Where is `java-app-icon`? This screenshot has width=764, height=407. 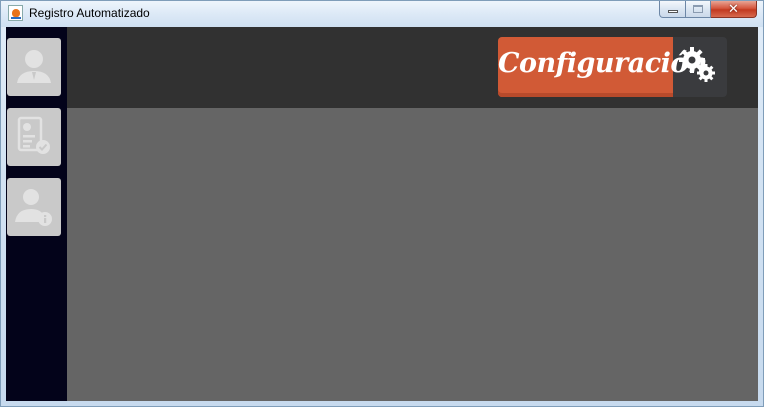 java-app-icon is located at coordinates (15, 13).